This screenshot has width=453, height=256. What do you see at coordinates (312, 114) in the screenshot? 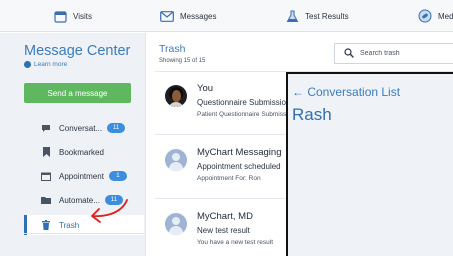
I see `conversation-title: Rash` at bounding box center [312, 114].